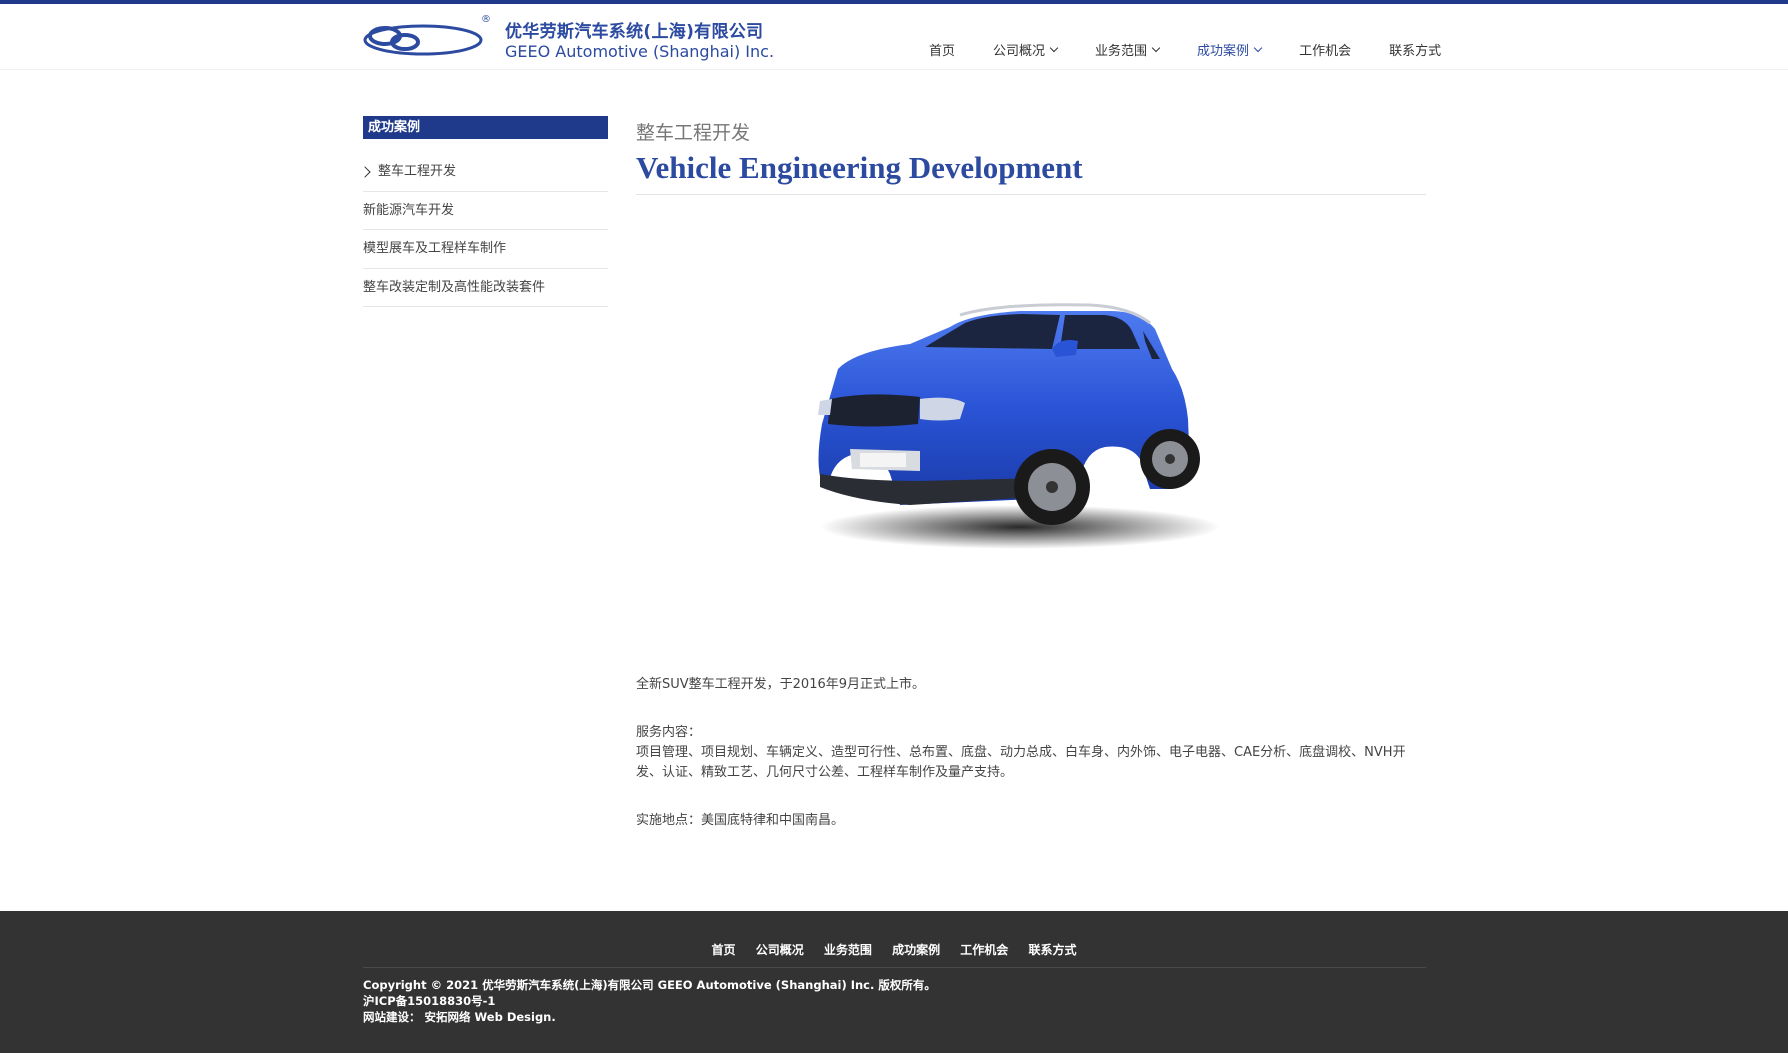 The image size is (1788, 1053). I want to click on sidebar-title: 成功案例, so click(485, 127).